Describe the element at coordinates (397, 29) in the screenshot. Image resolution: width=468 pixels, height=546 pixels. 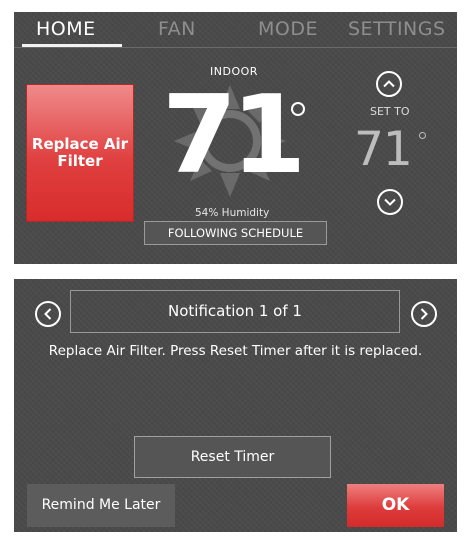
I see `tab-settings: SETTINGS` at that location.